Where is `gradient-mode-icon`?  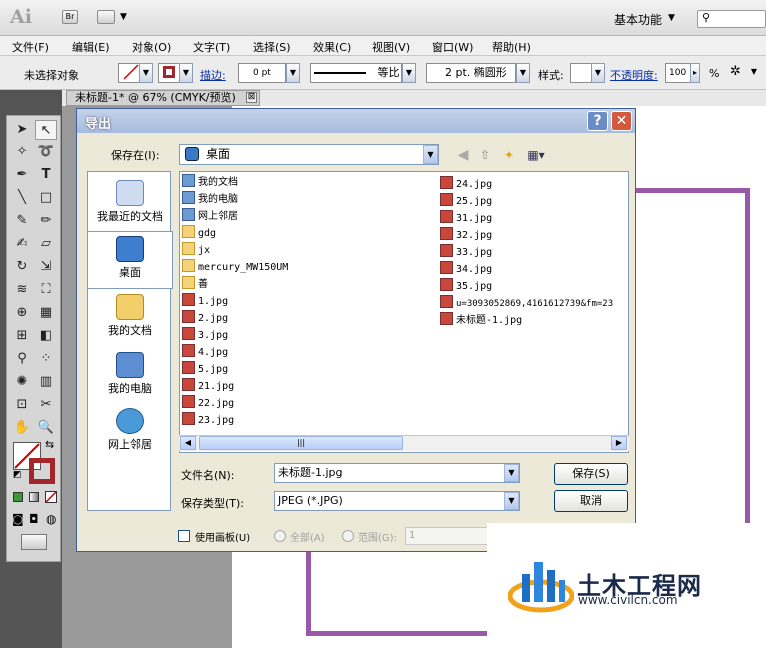 gradient-mode-icon is located at coordinates (34, 497).